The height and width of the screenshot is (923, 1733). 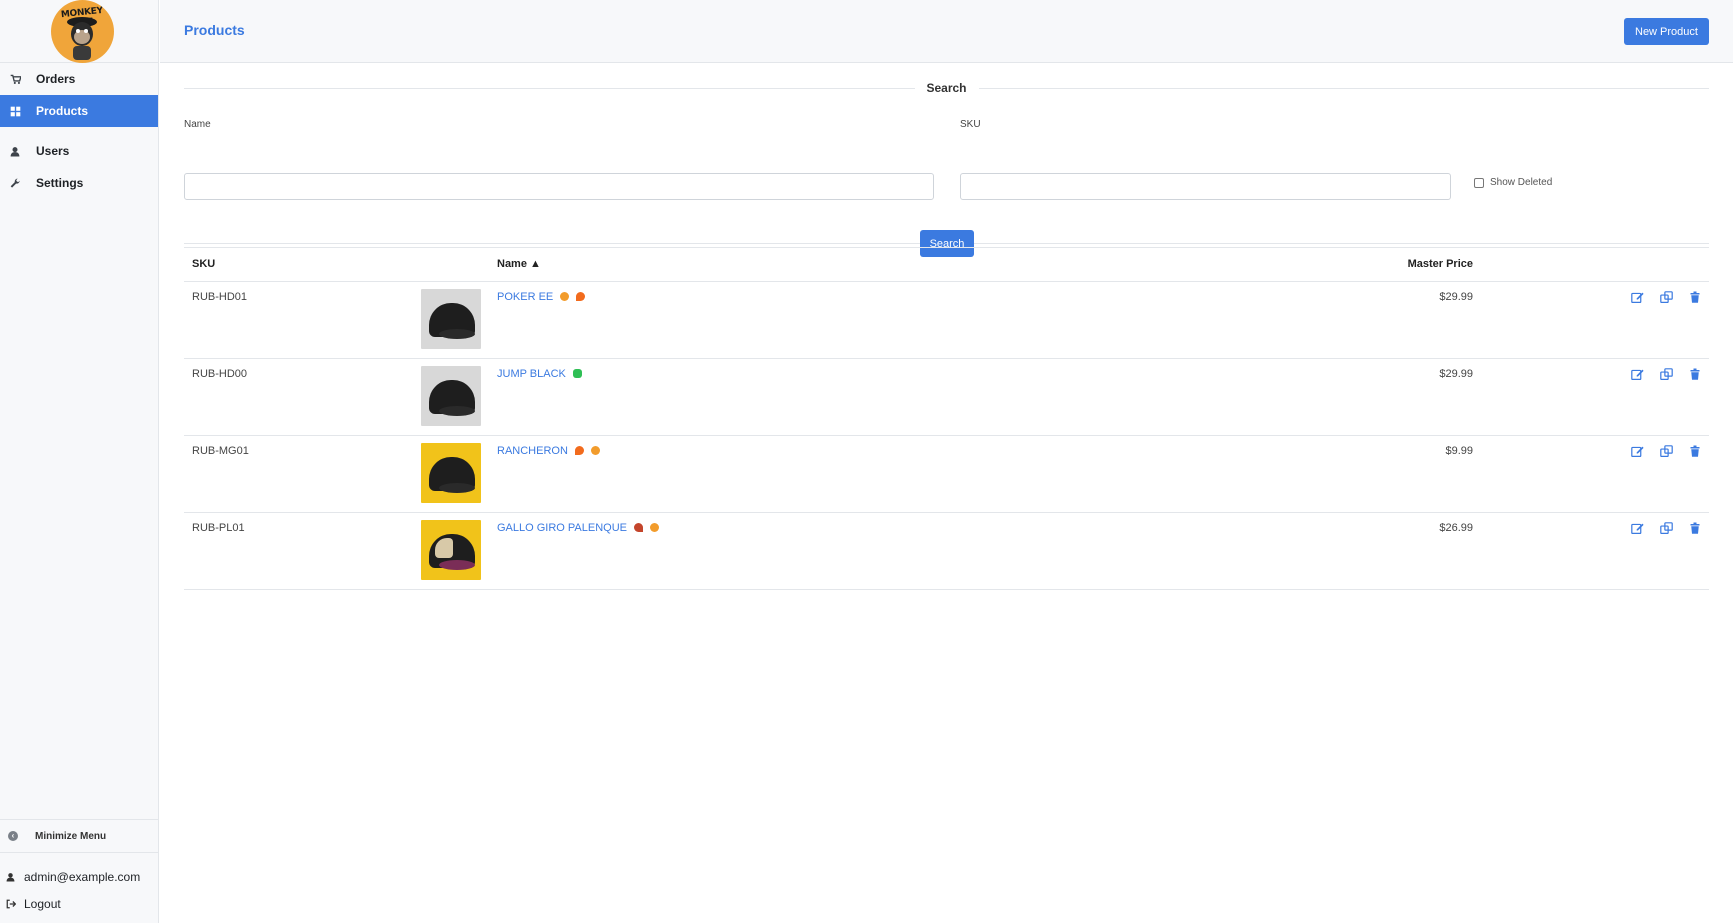 I want to click on page-title: Products, so click(x=214, y=30).